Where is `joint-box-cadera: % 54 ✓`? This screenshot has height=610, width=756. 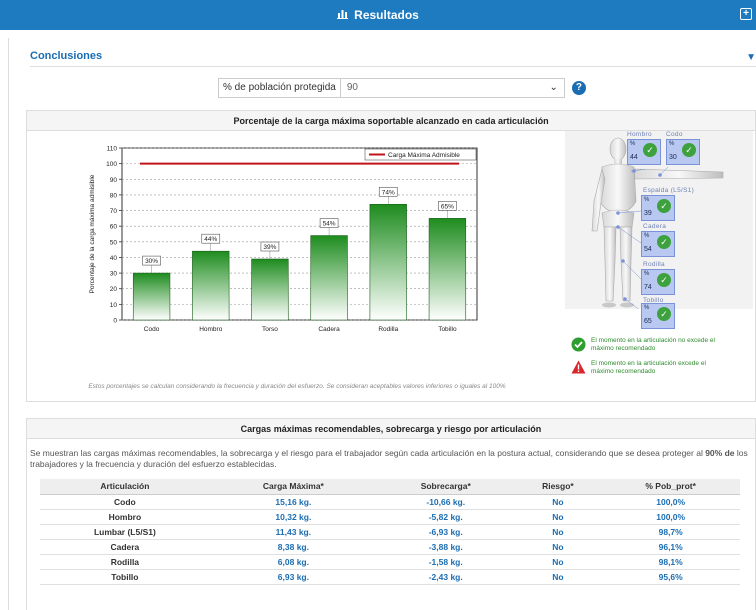
joint-box-cadera: % 54 ✓ is located at coordinates (658, 244).